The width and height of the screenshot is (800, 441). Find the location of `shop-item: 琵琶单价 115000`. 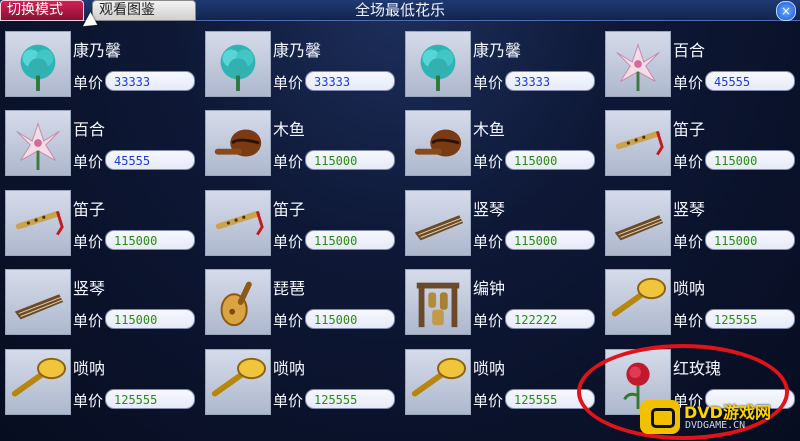

shop-item: 琵琶单价 115000 is located at coordinates (300, 303).